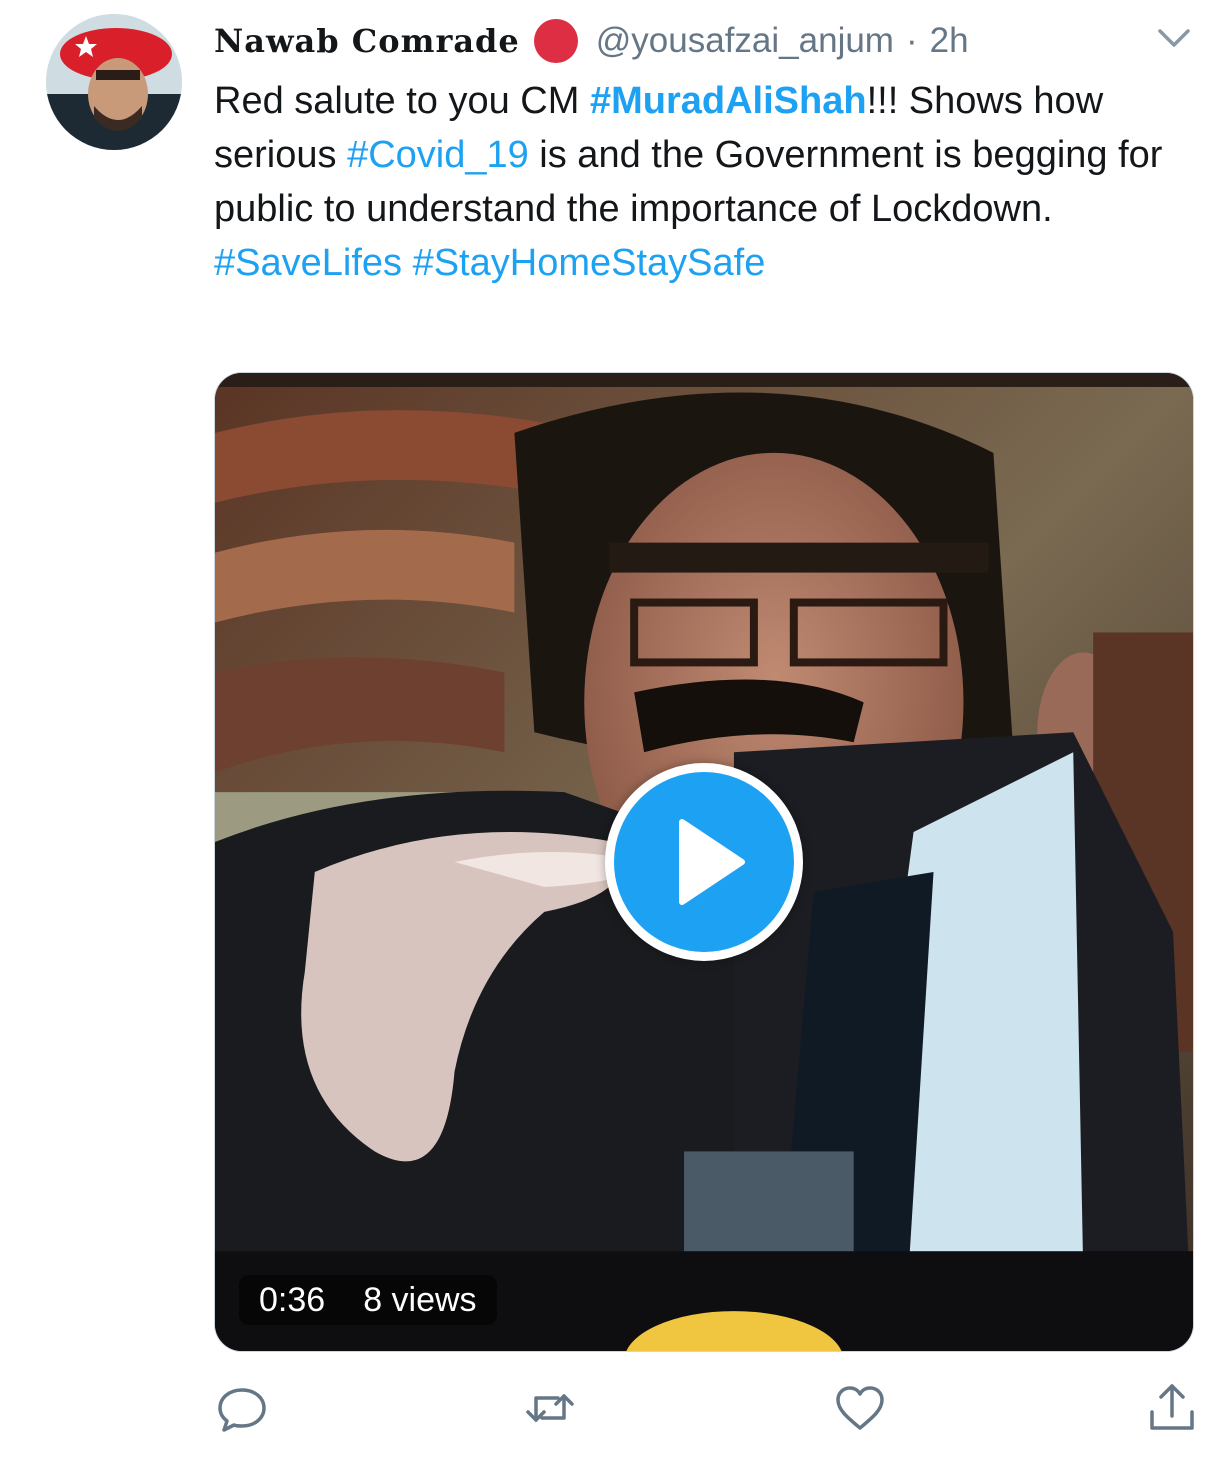 The width and height of the screenshot is (1215, 1458). I want to click on share-icon, so click(1172, 1408).